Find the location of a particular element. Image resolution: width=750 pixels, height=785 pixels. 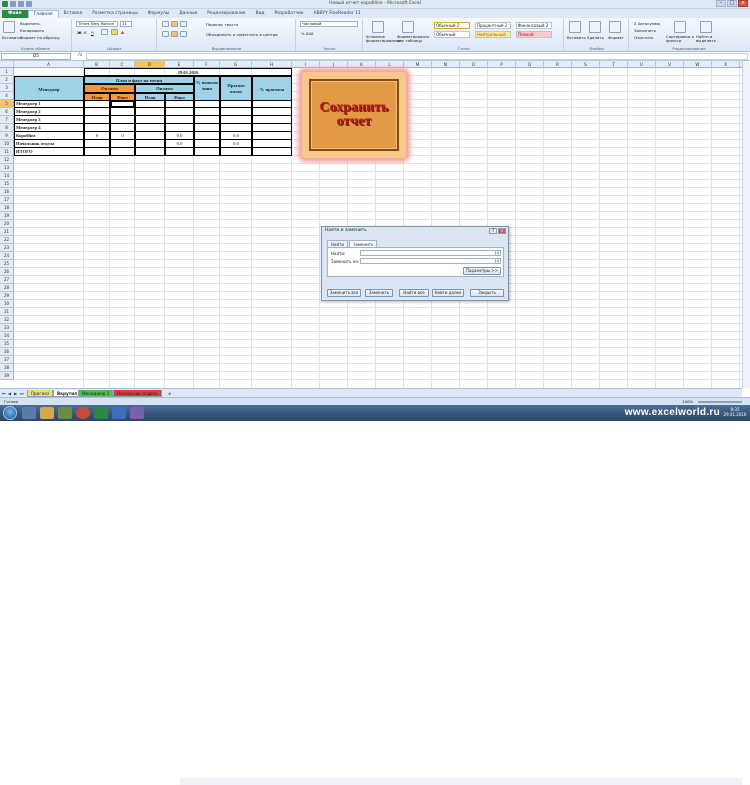

delete-cells-button: Удалить is located at coordinates (595, 37).